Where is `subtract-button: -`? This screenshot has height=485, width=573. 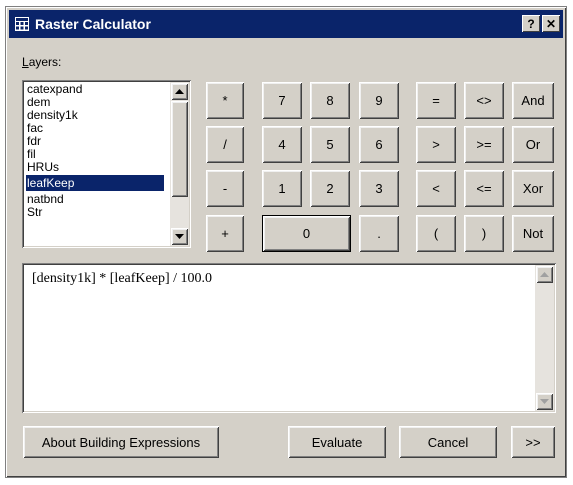
subtract-button: - is located at coordinates (225, 188).